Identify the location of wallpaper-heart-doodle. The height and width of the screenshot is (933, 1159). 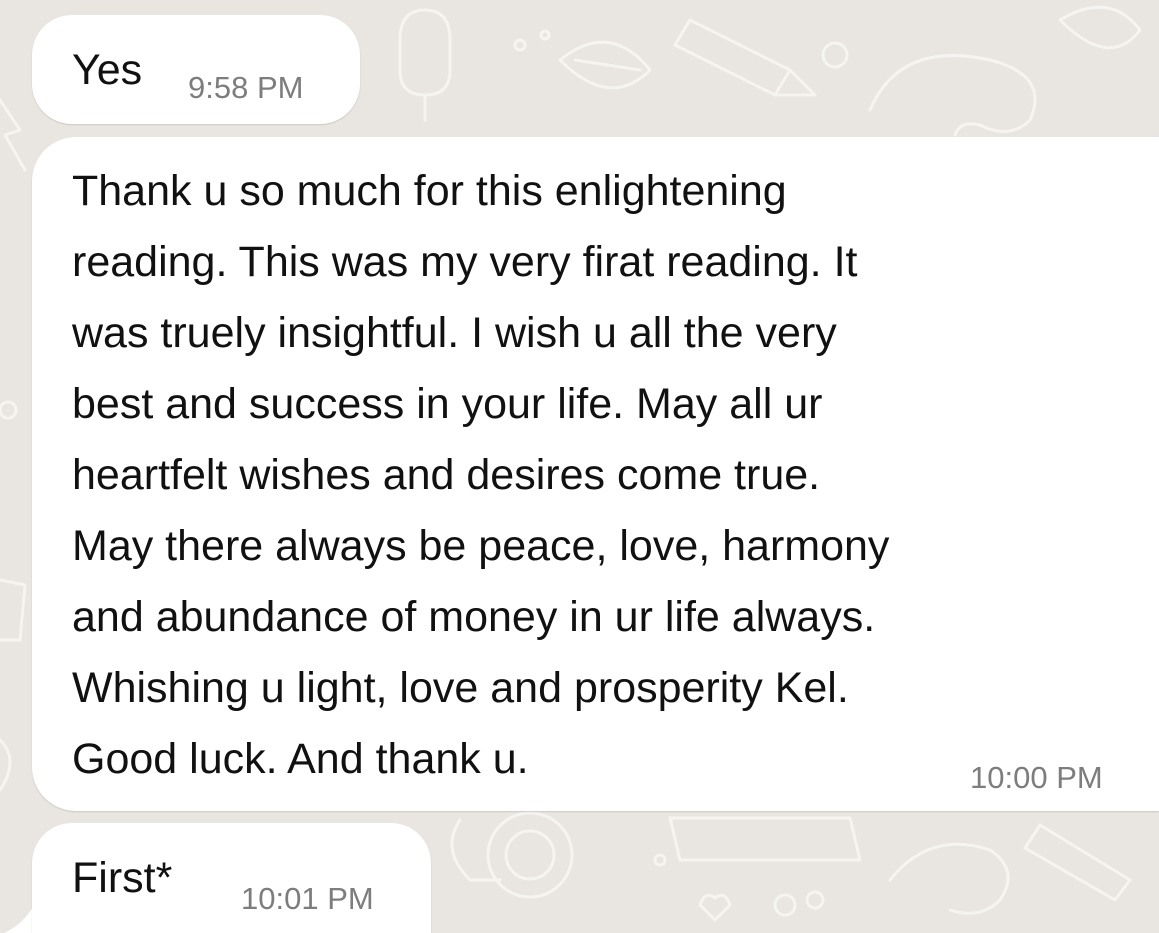
(715, 907).